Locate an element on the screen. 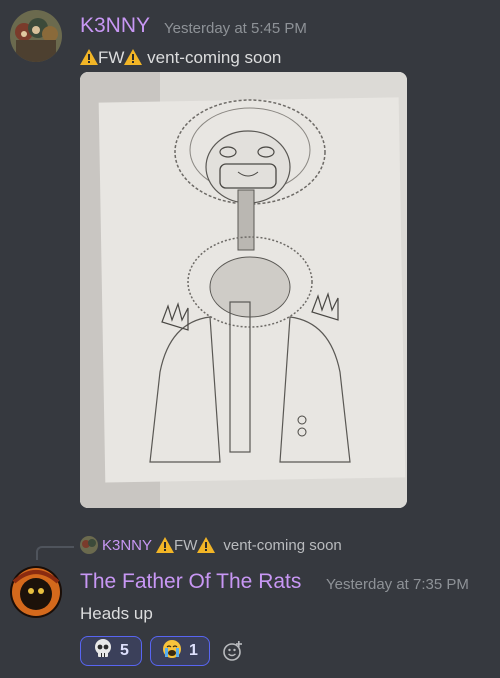  reaction-skull: 5 is located at coordinates (111, 651).